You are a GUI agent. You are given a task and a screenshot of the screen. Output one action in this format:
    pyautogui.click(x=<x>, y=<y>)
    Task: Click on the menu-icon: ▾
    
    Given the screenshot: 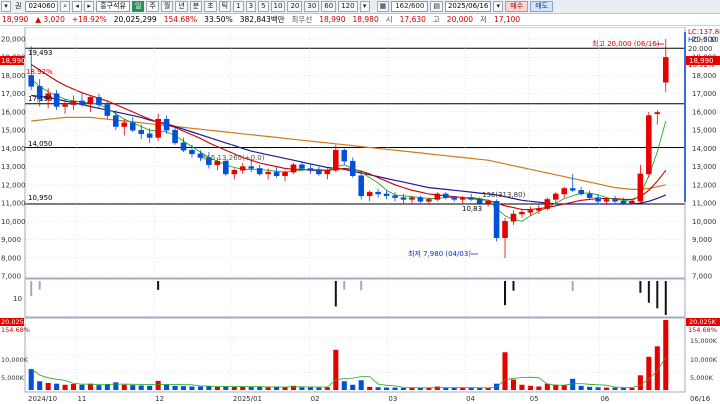 What is the action you would take?
    pyautogui.click(x=6, y=6)
    